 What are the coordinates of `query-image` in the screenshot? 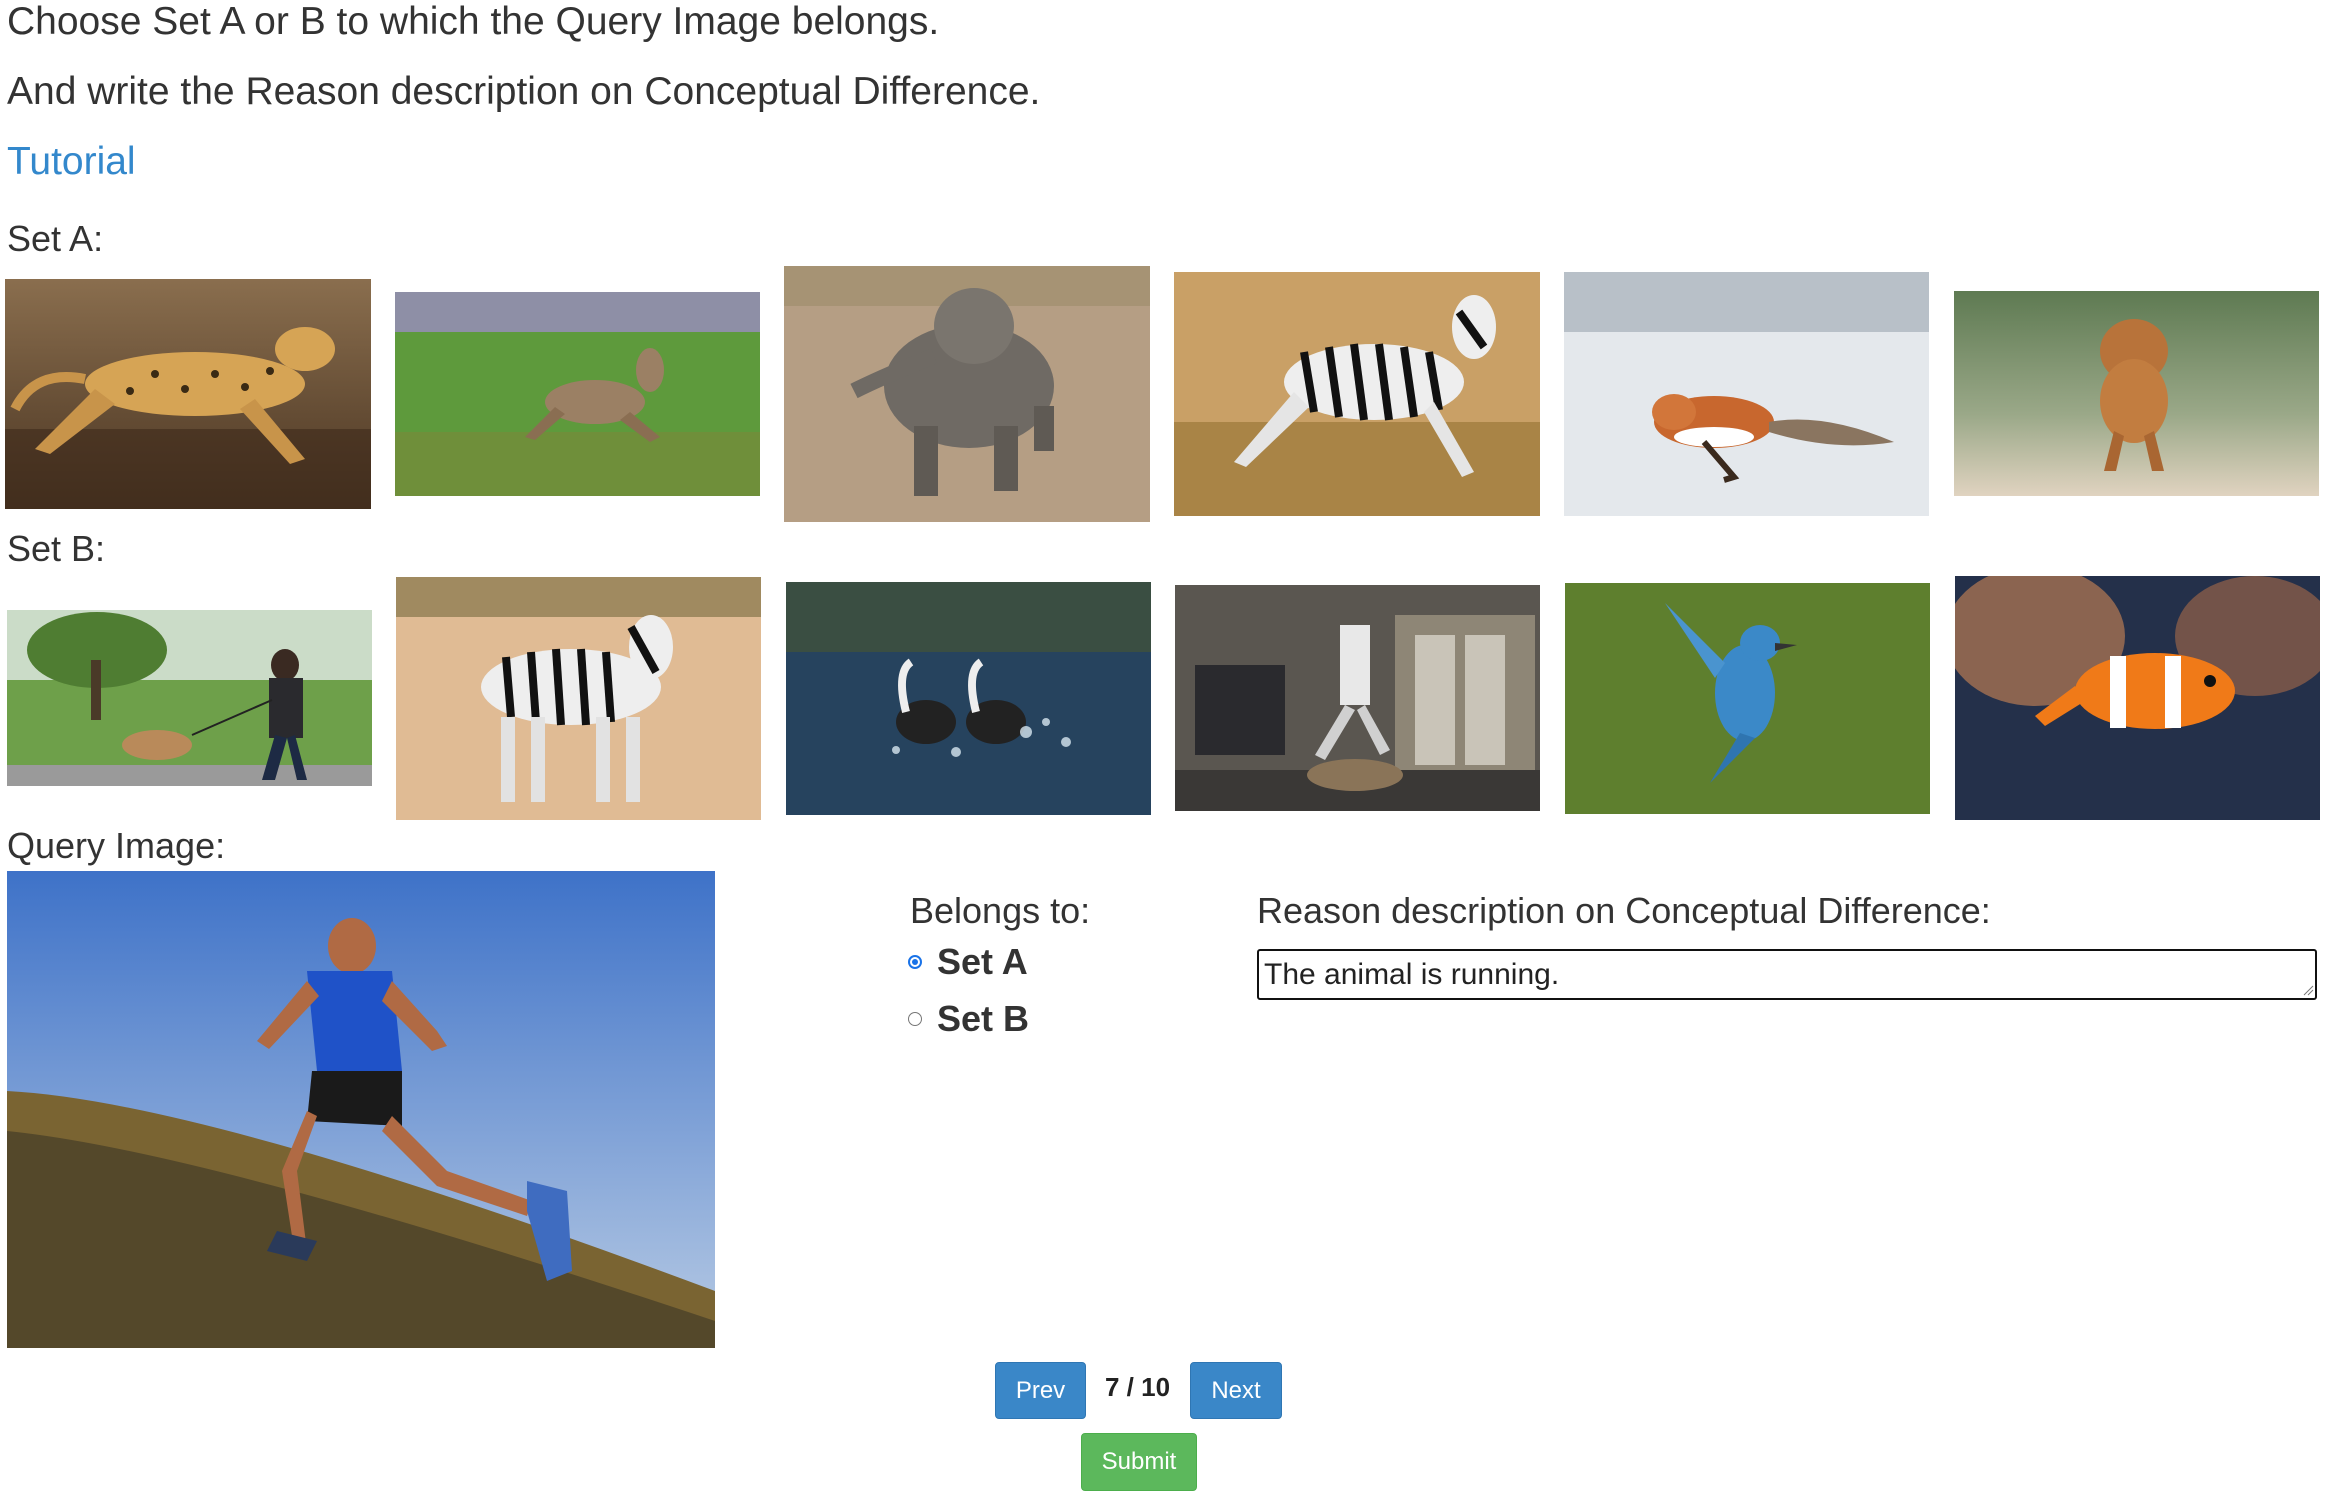 It's located at (361, 1109).